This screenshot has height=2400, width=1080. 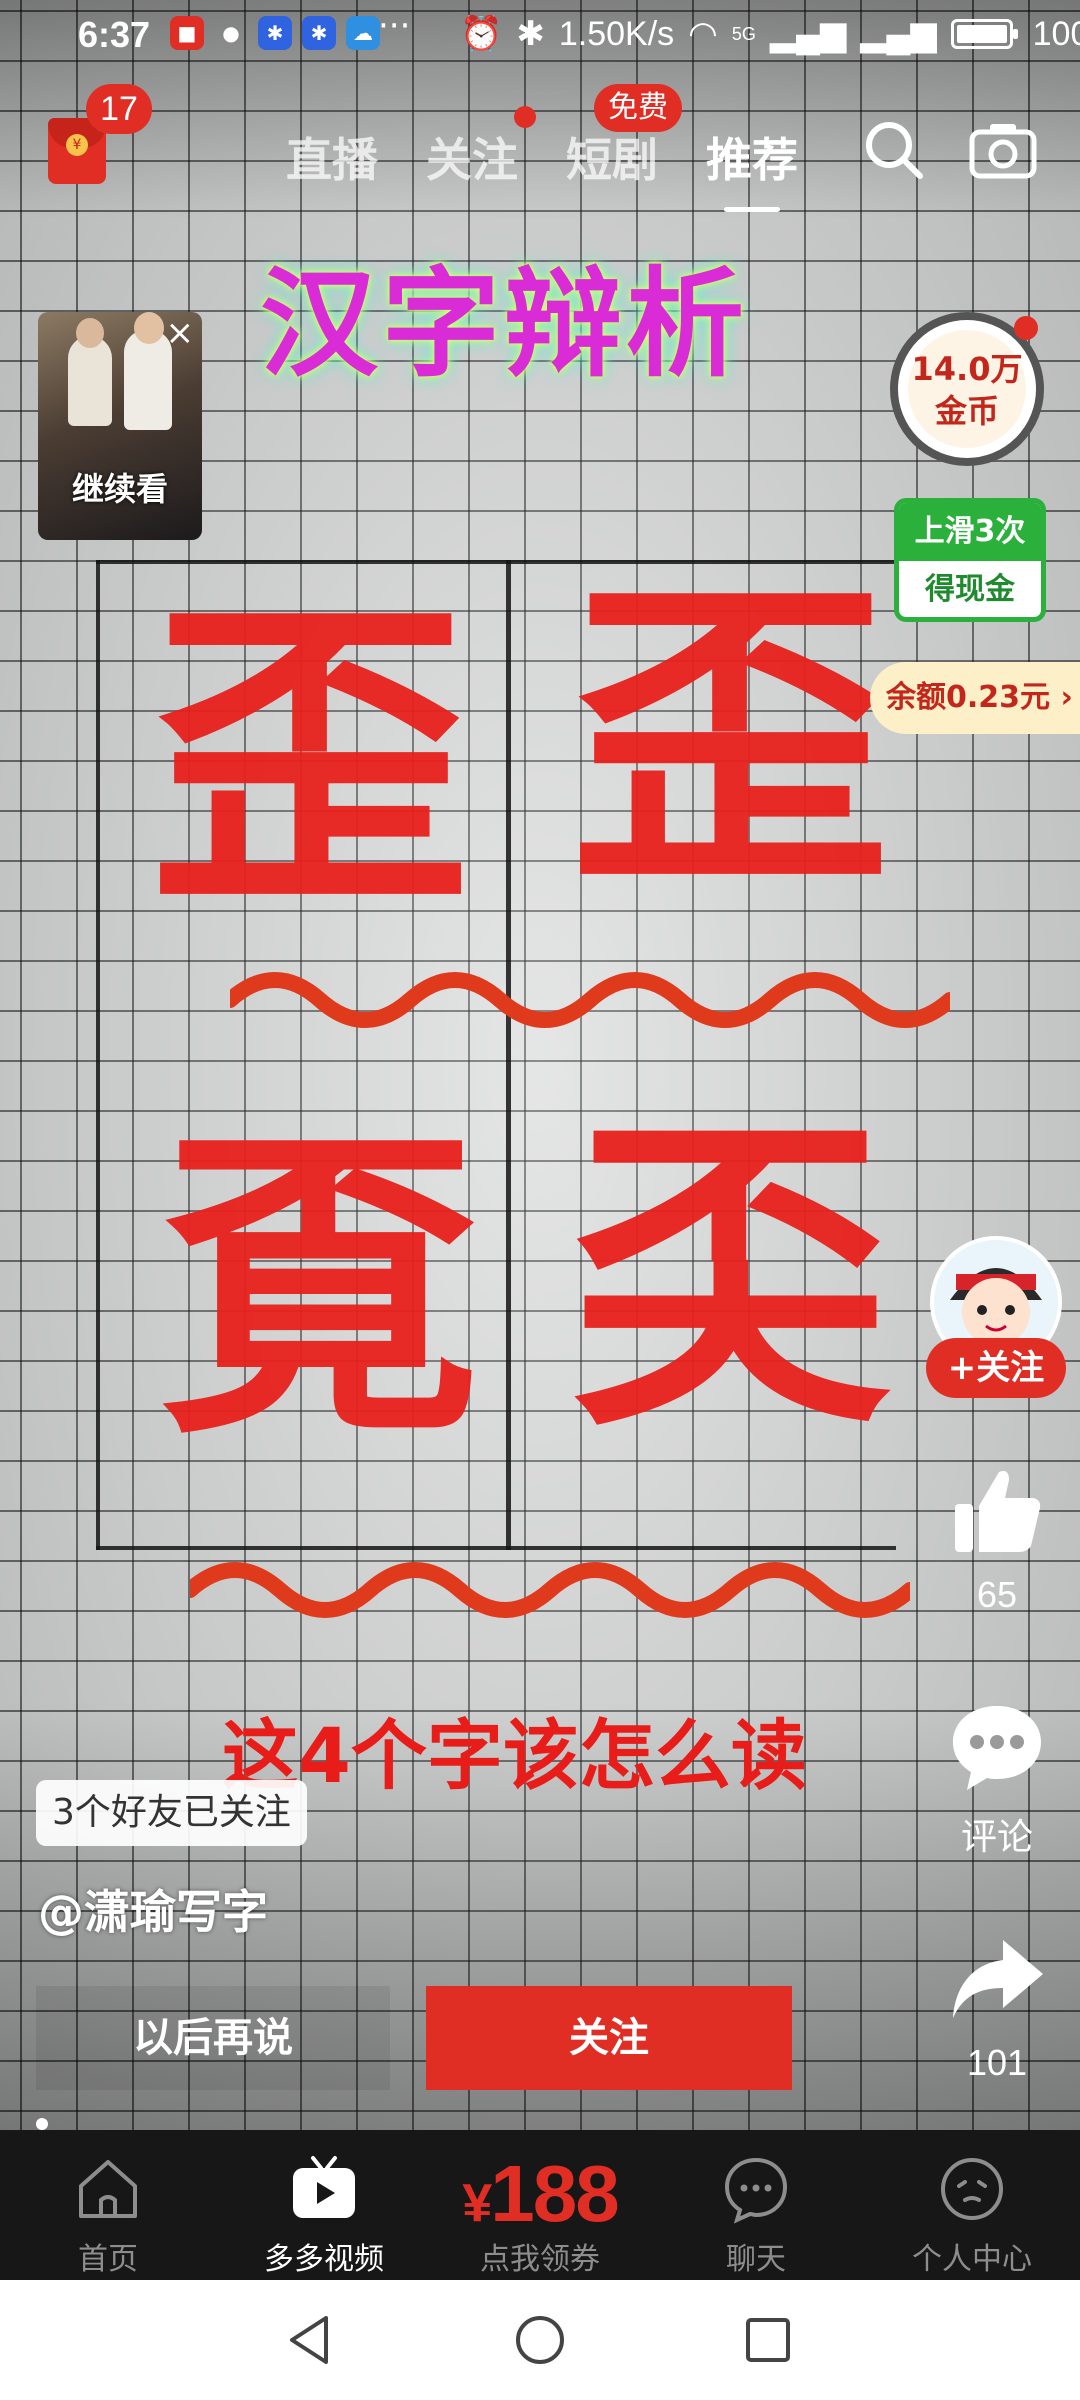 What do you see at coordinates (756, 2190) in the screenshot?
I see `chat-bubble-icon` at bounding box center [756, 2190].